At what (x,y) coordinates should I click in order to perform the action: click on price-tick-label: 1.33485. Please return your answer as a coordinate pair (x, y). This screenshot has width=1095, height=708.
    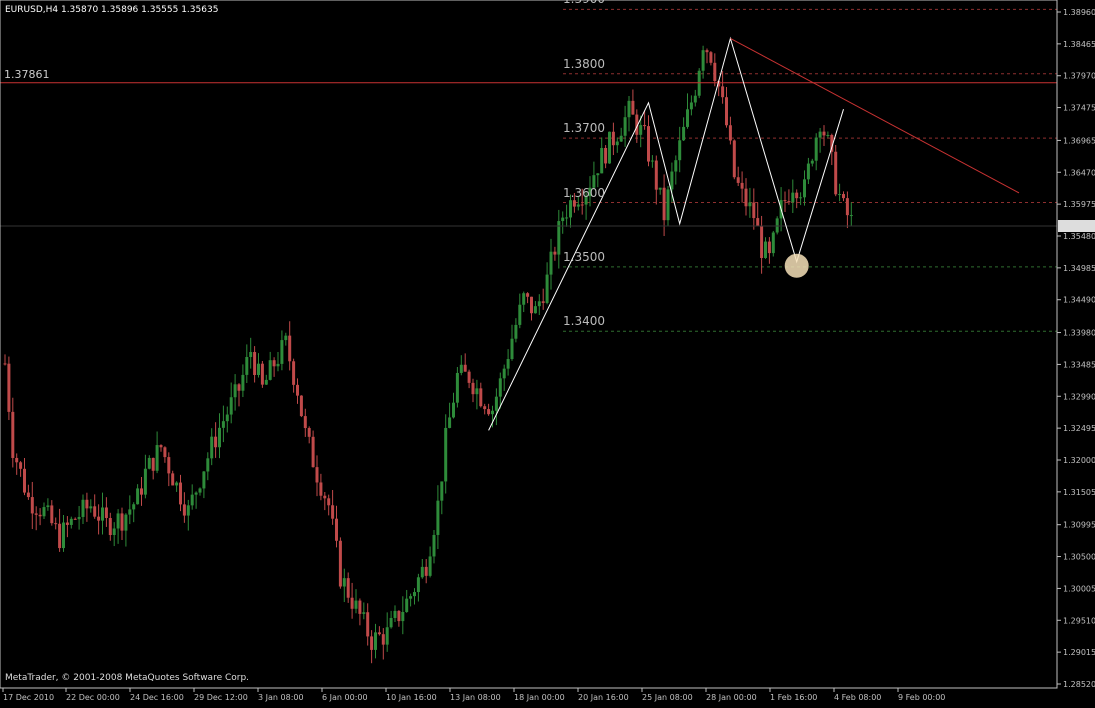
    Looking at the image, I should click on (1079, 364).